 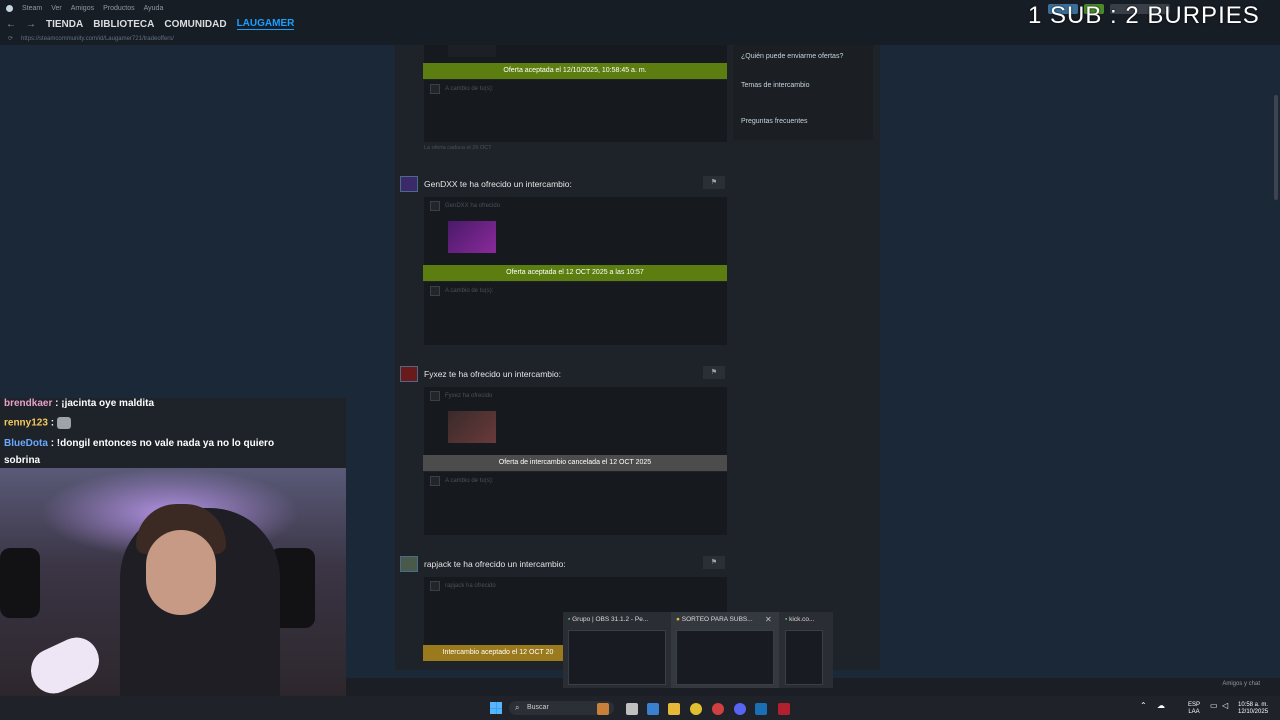 What do you see at coordinates (56, 8) in the screenshot?
I see `menu-ver: Ver` at bounding box center [56, 8].